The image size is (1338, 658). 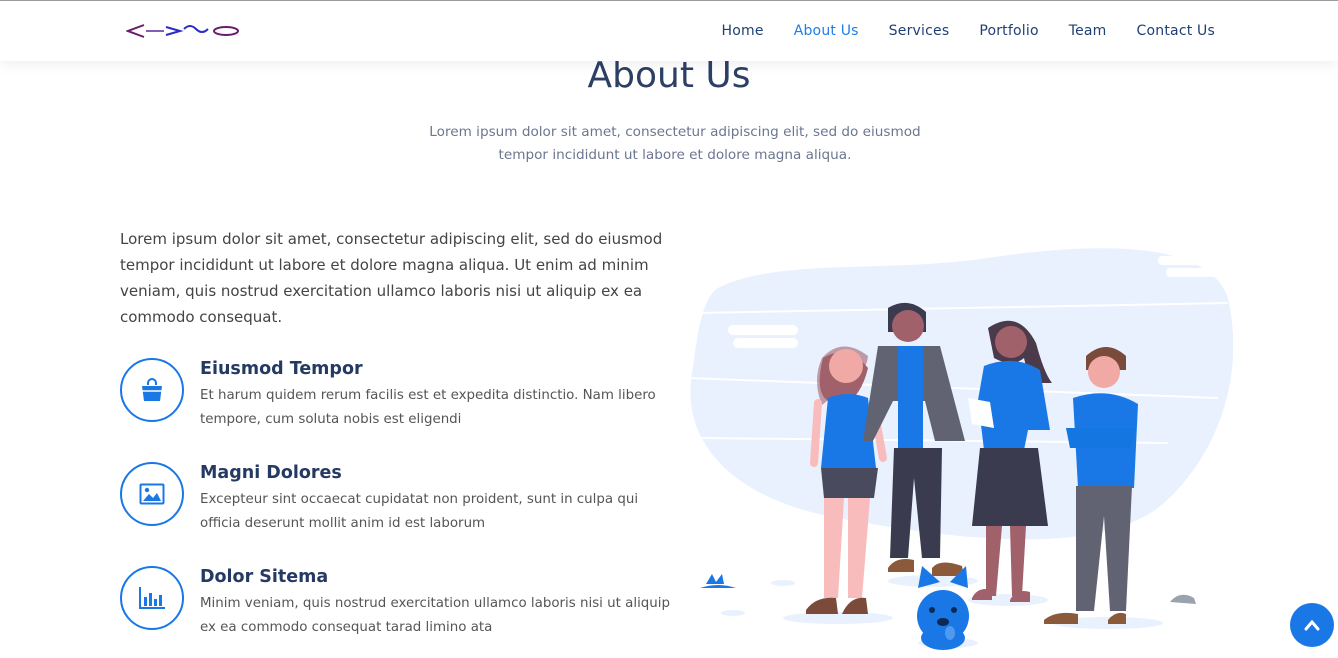 I want to click on chevron-up-icon, so click(x=1312, y=625).